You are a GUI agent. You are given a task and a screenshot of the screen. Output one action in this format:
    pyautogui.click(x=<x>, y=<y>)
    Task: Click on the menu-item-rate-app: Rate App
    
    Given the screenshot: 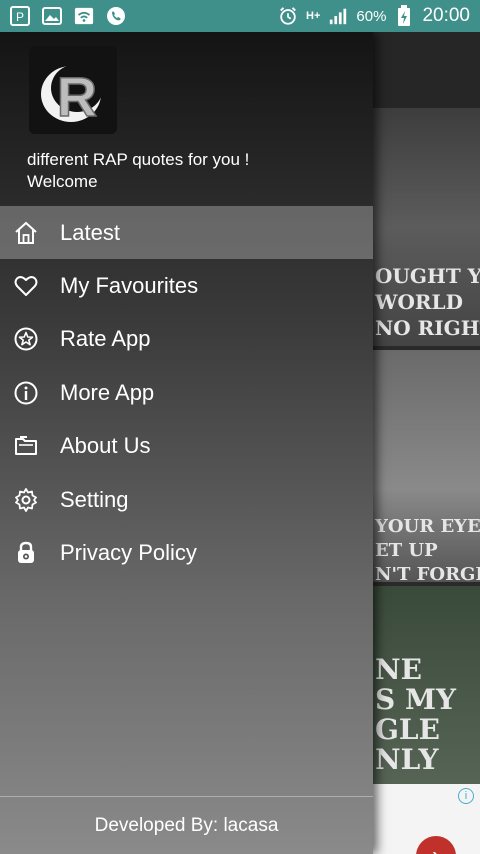 What is the action you would take?
    pyautogui.click(x=186, y=339)
    